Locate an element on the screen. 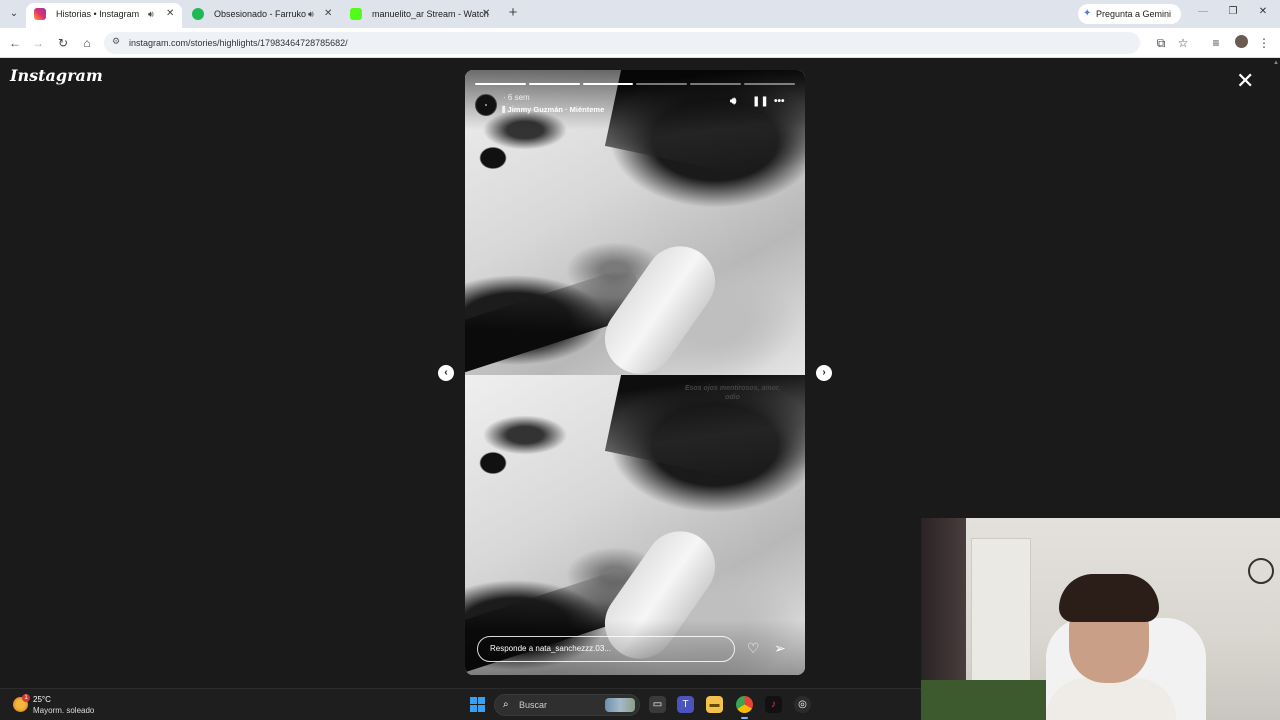 Image resolution: width=1280 pixels, height=720 pixels. task-view-icon: ▭ is located at coordinates (657, 704).